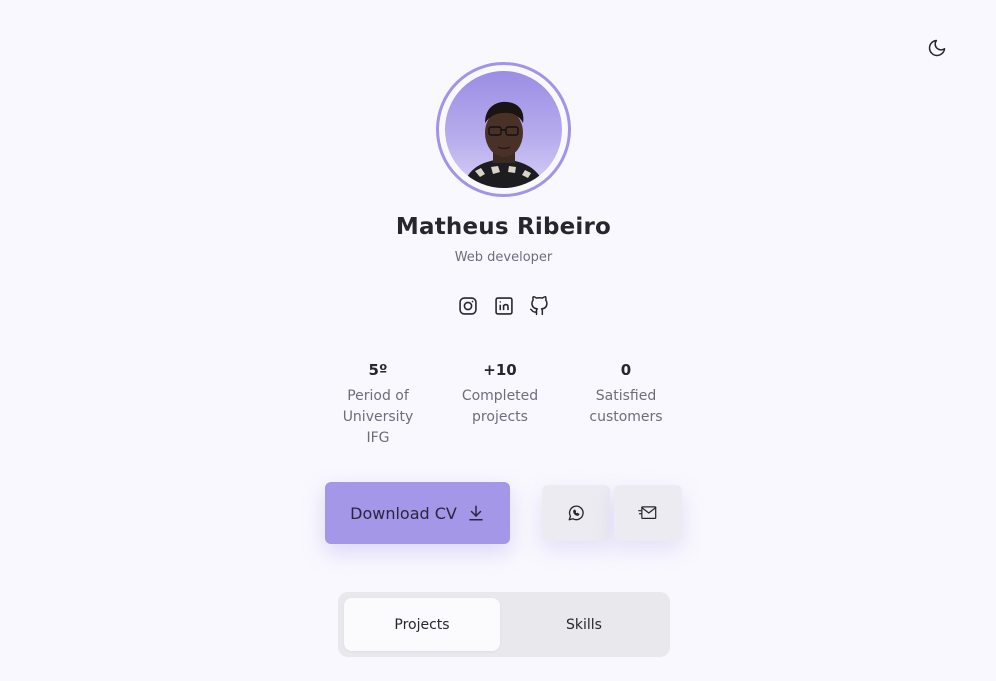 This screenshot has height=681, width=996. What do you see at coordinates (500, 406) in the screenshot?
I see `stat-label: Completed projects` at bounding box center [500, 406].